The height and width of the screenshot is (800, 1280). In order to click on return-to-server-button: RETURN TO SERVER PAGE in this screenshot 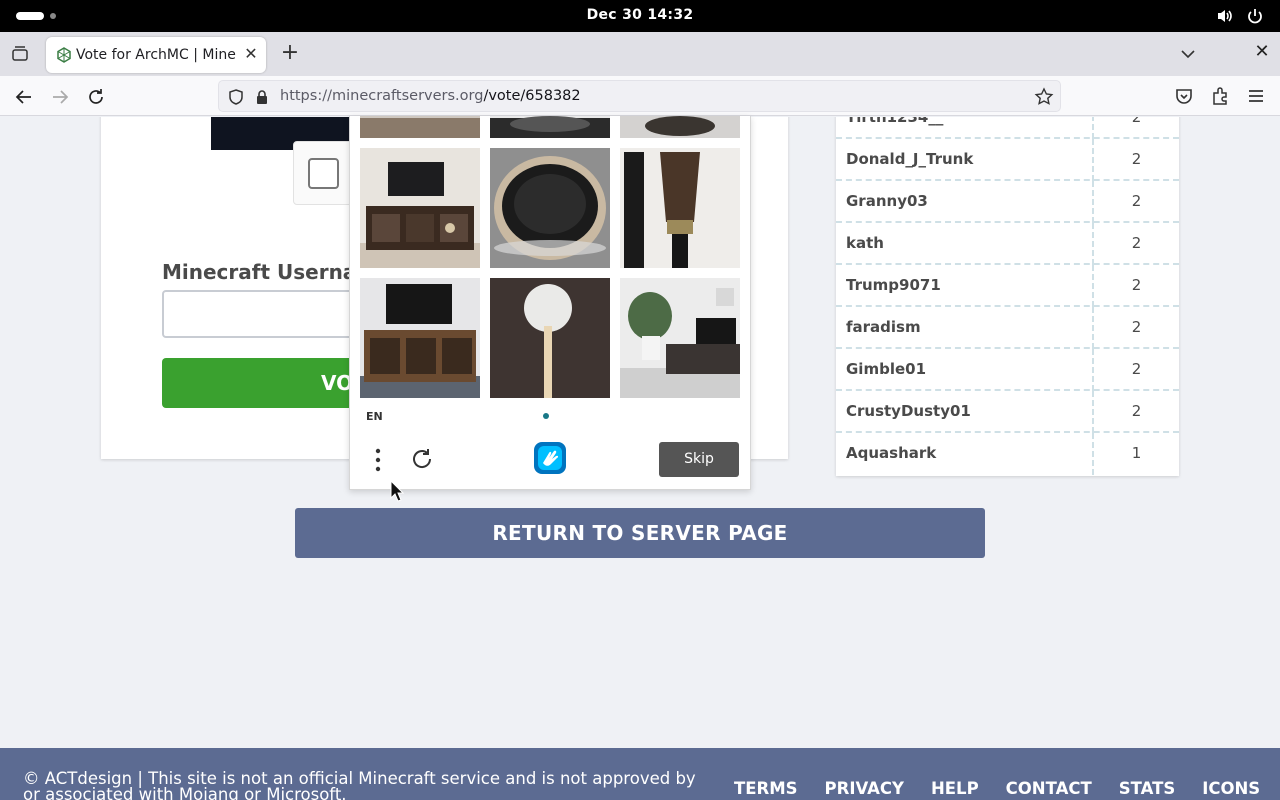, I will do `click(640, 533)`.